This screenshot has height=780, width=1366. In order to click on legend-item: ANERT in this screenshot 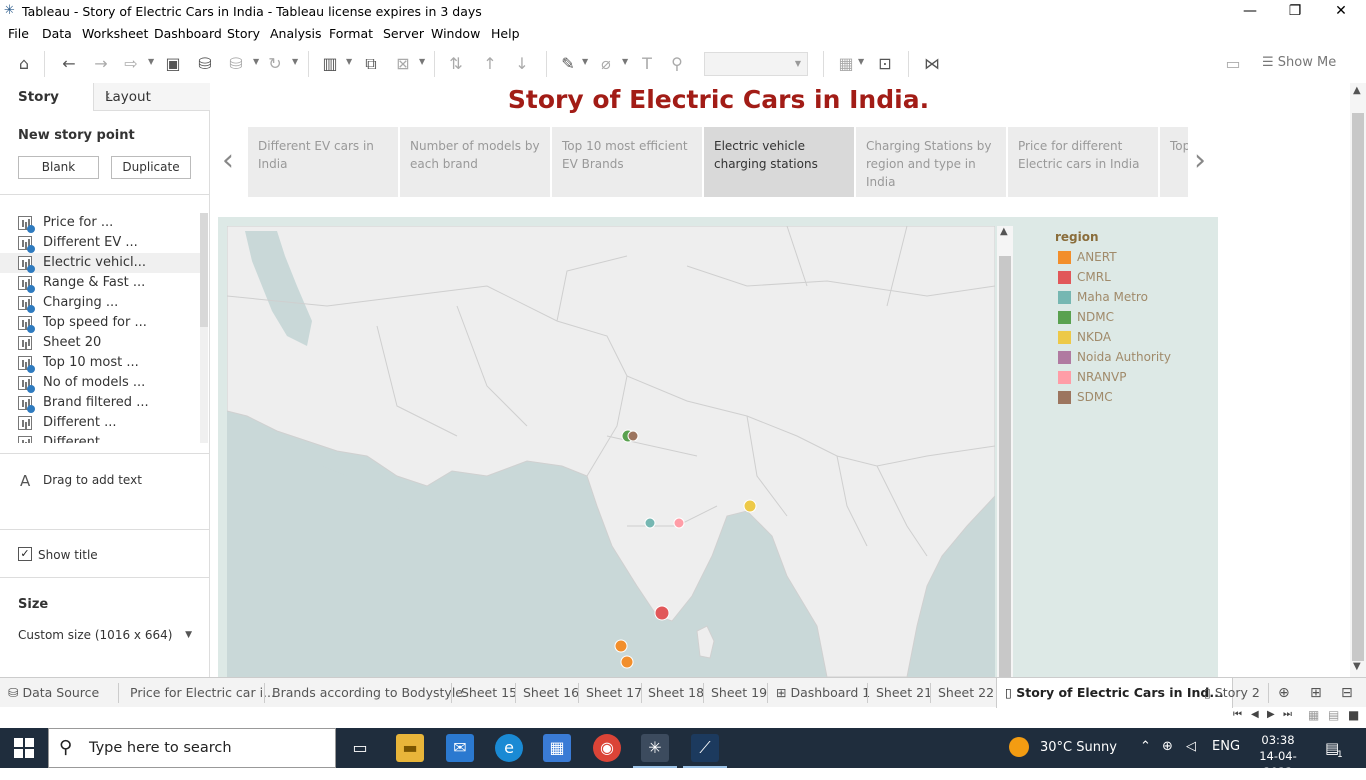, I will do `click(1138, 258)`.